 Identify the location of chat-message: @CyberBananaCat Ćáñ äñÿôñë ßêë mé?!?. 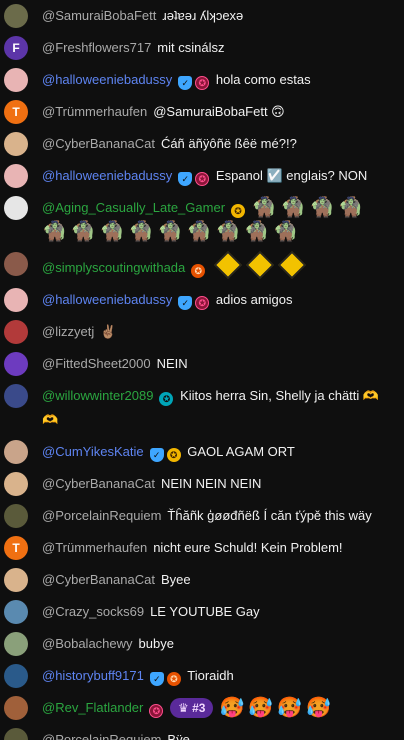
(202, 144).